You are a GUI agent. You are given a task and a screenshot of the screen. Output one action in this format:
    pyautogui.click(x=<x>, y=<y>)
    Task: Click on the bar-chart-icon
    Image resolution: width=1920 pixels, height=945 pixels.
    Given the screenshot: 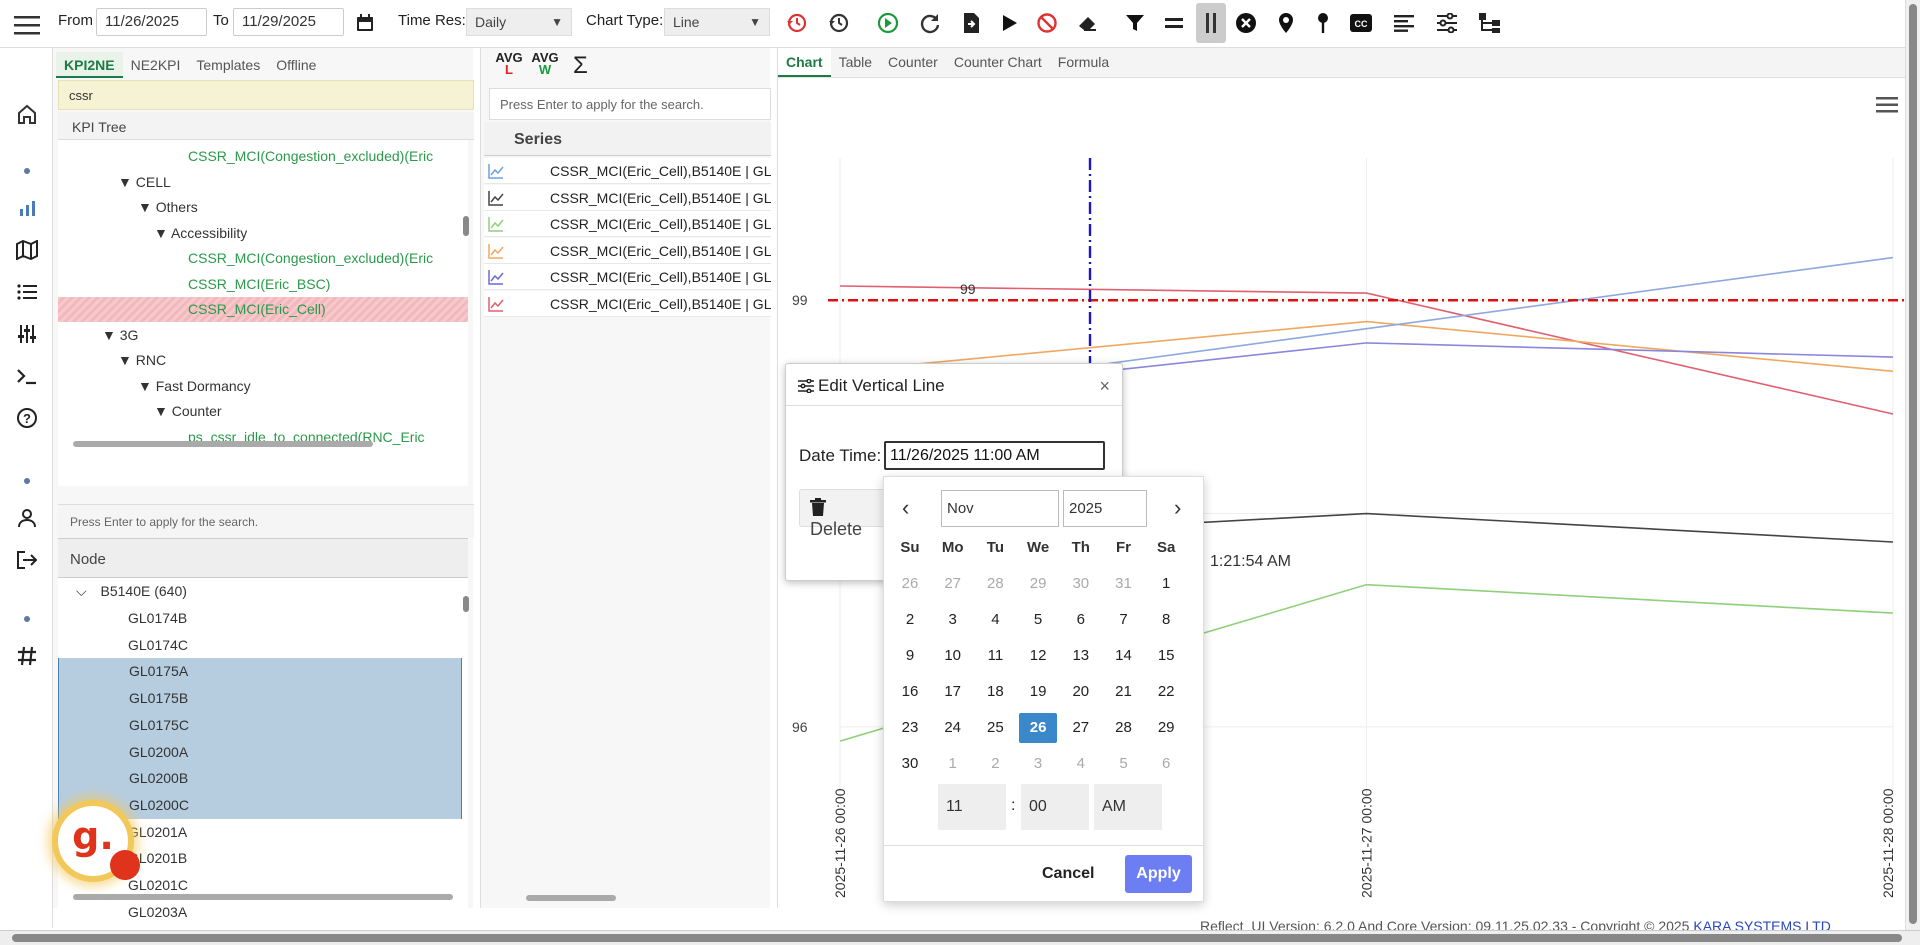 What is the action you would take?
    pyautogui.click(x=27, y=208)
    